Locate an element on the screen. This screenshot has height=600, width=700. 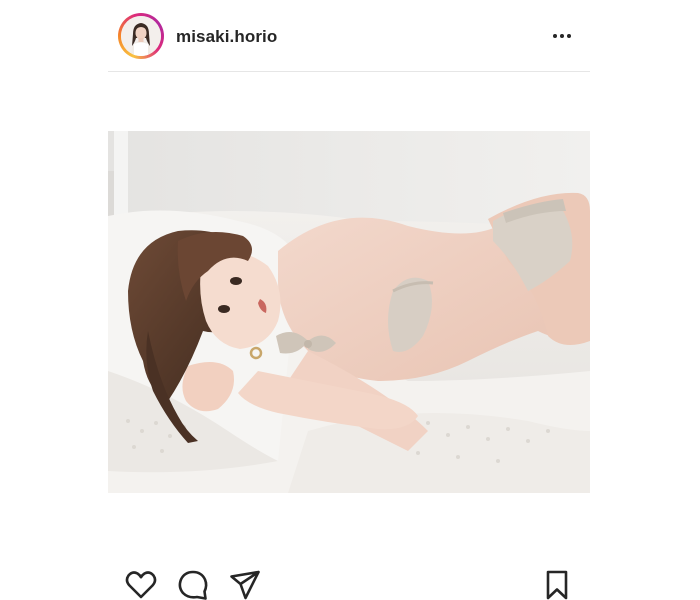
username: misaki.horio is located at coordinates (226, 37).